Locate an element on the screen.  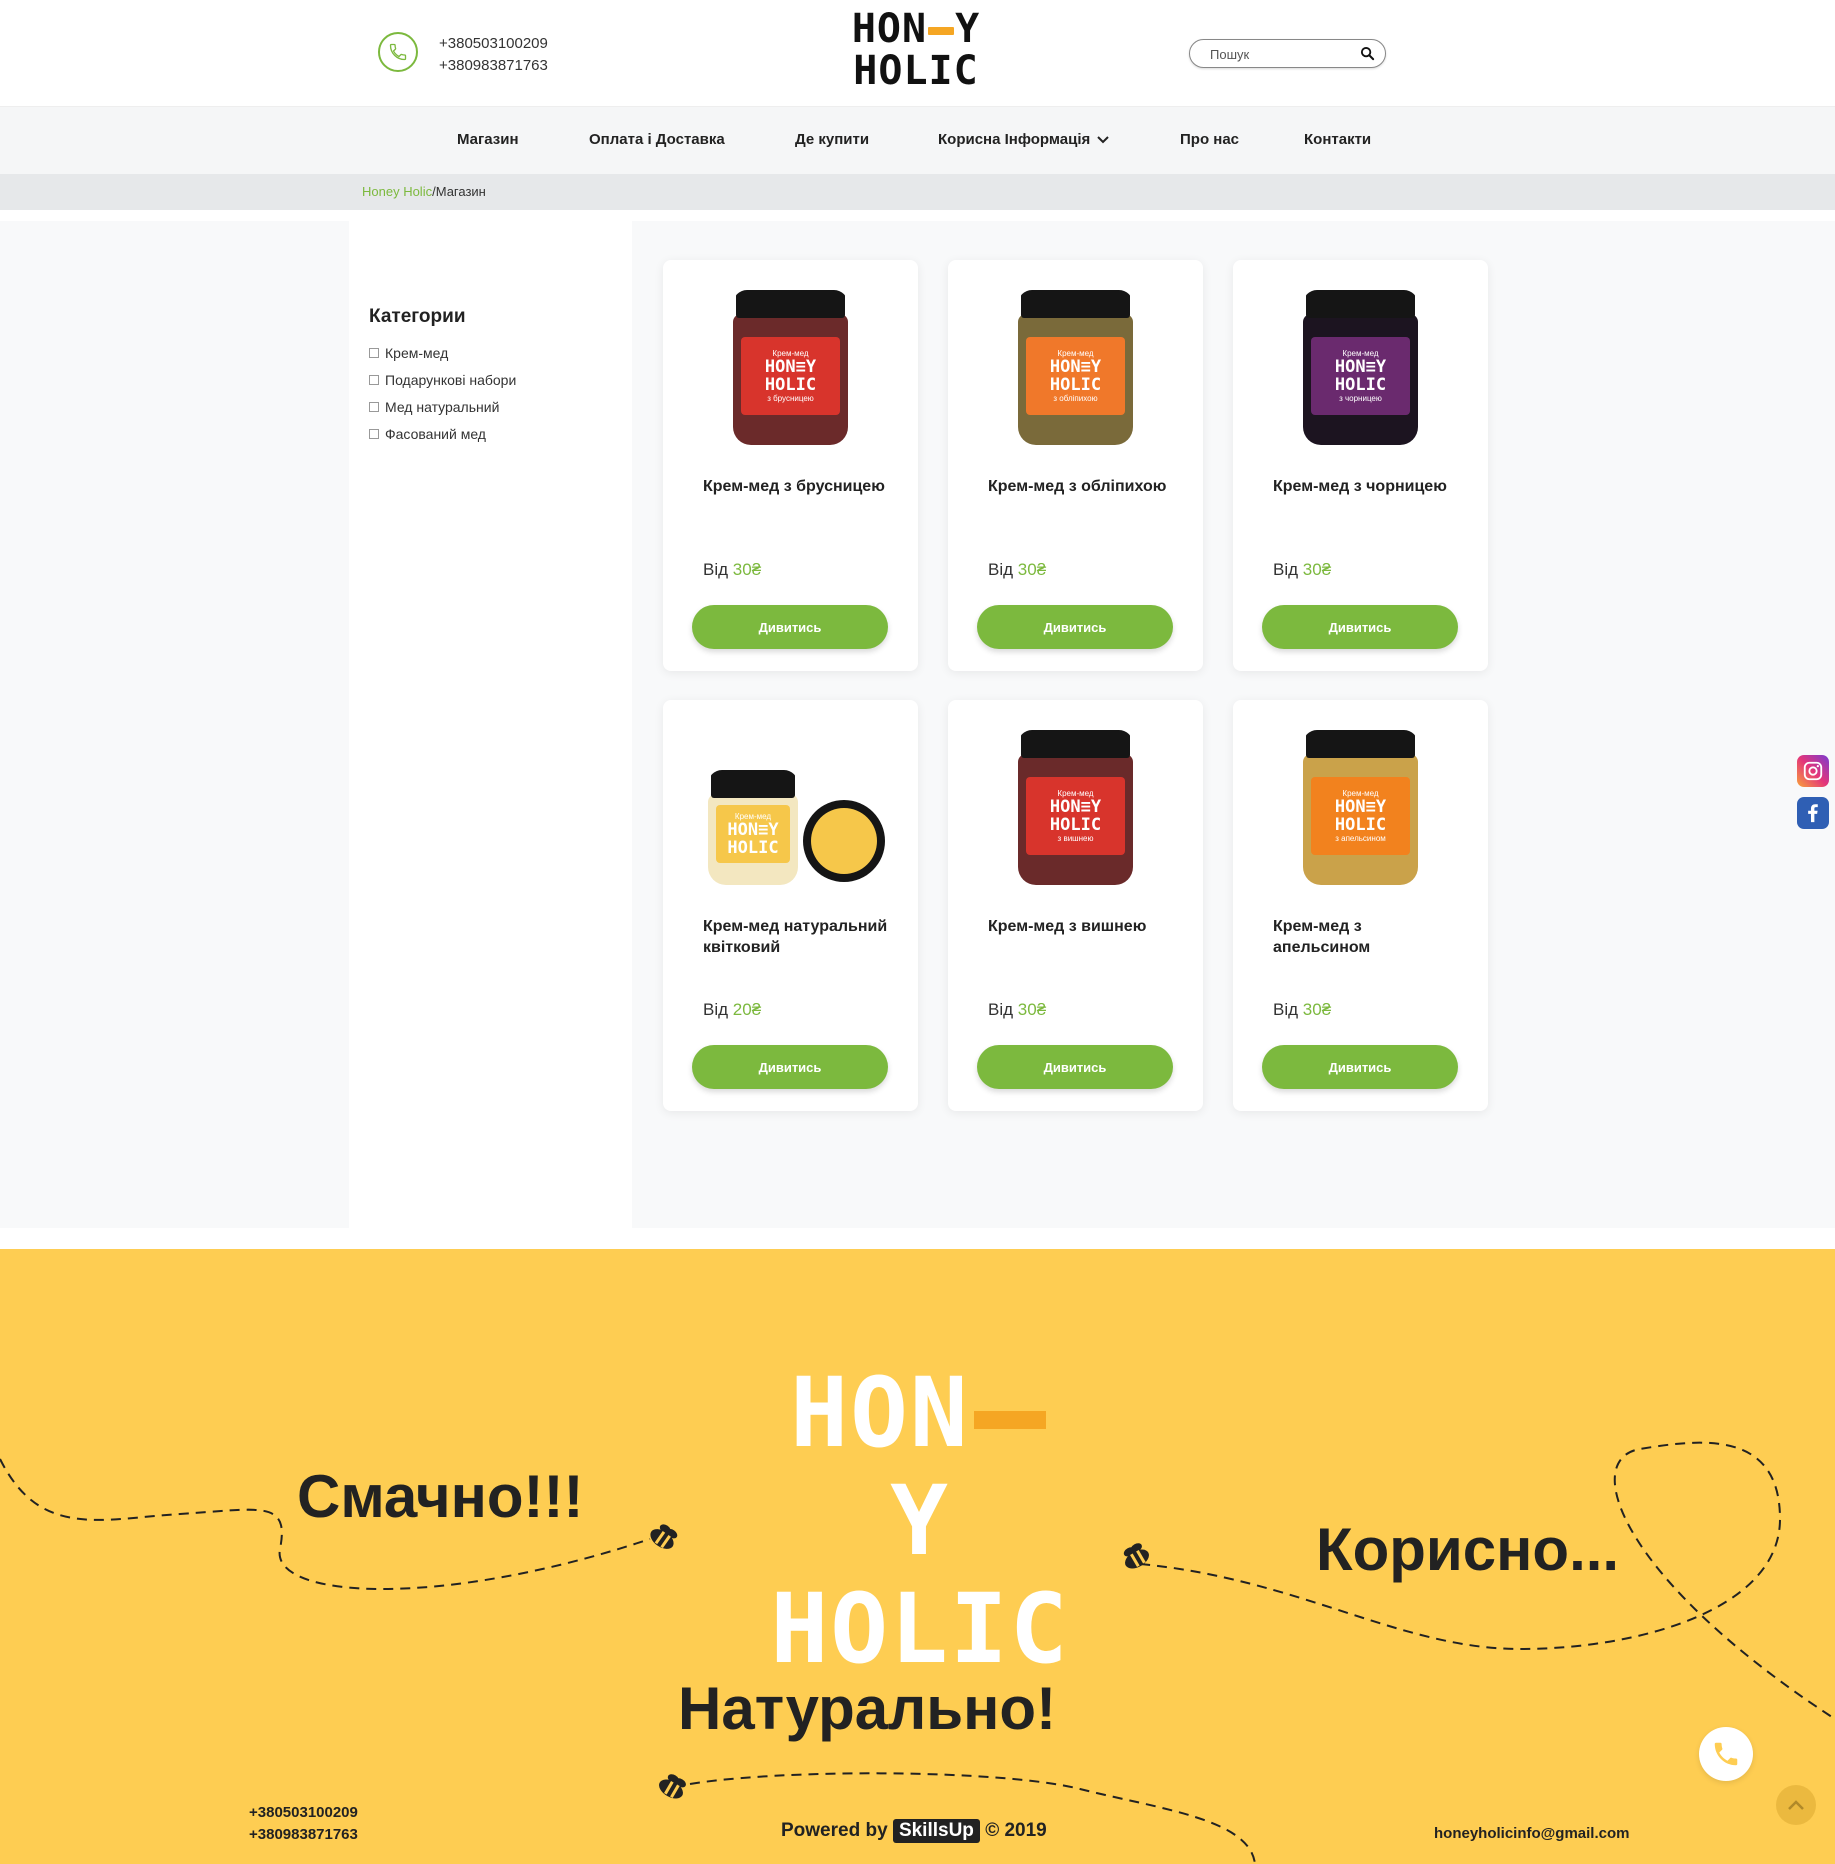
nav-item-label: Корисна Інформація is located at coordinates (1014, 139).